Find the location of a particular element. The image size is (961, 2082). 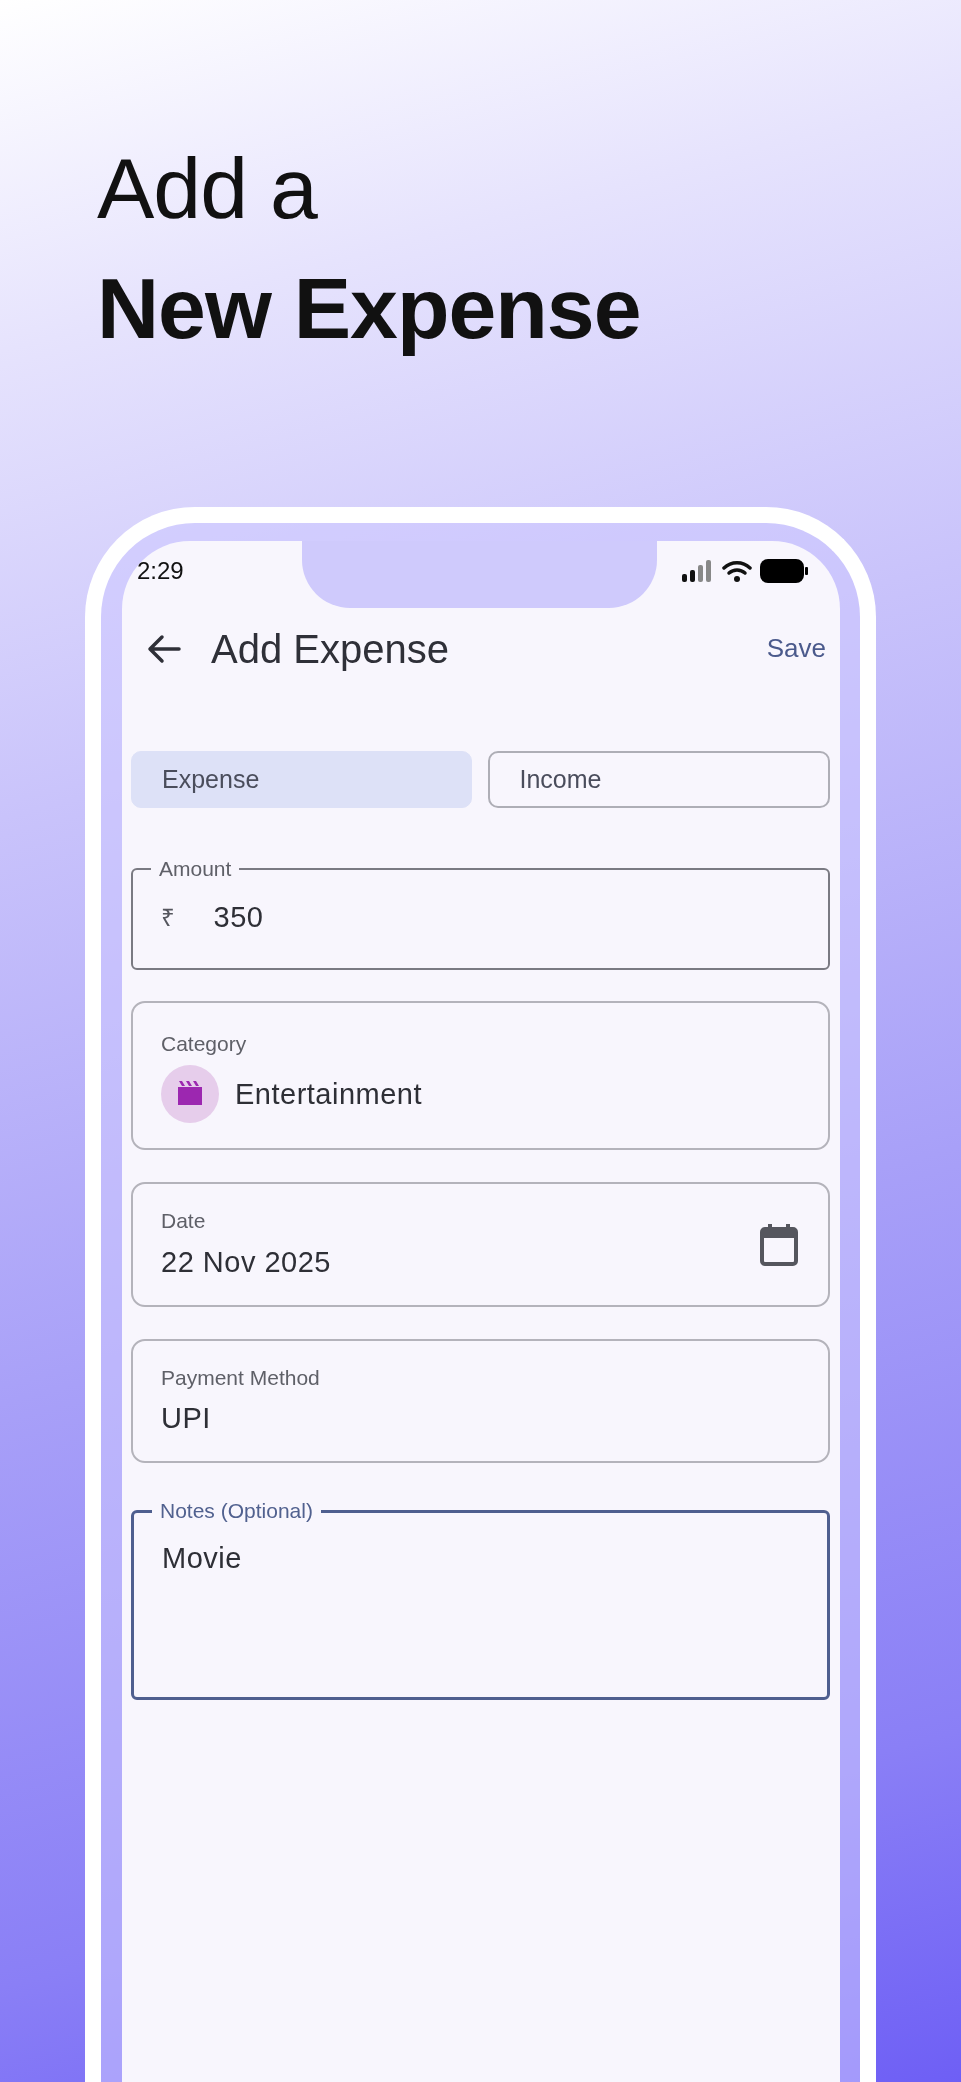

field-value: 350 is located at coordinates (238, 918).